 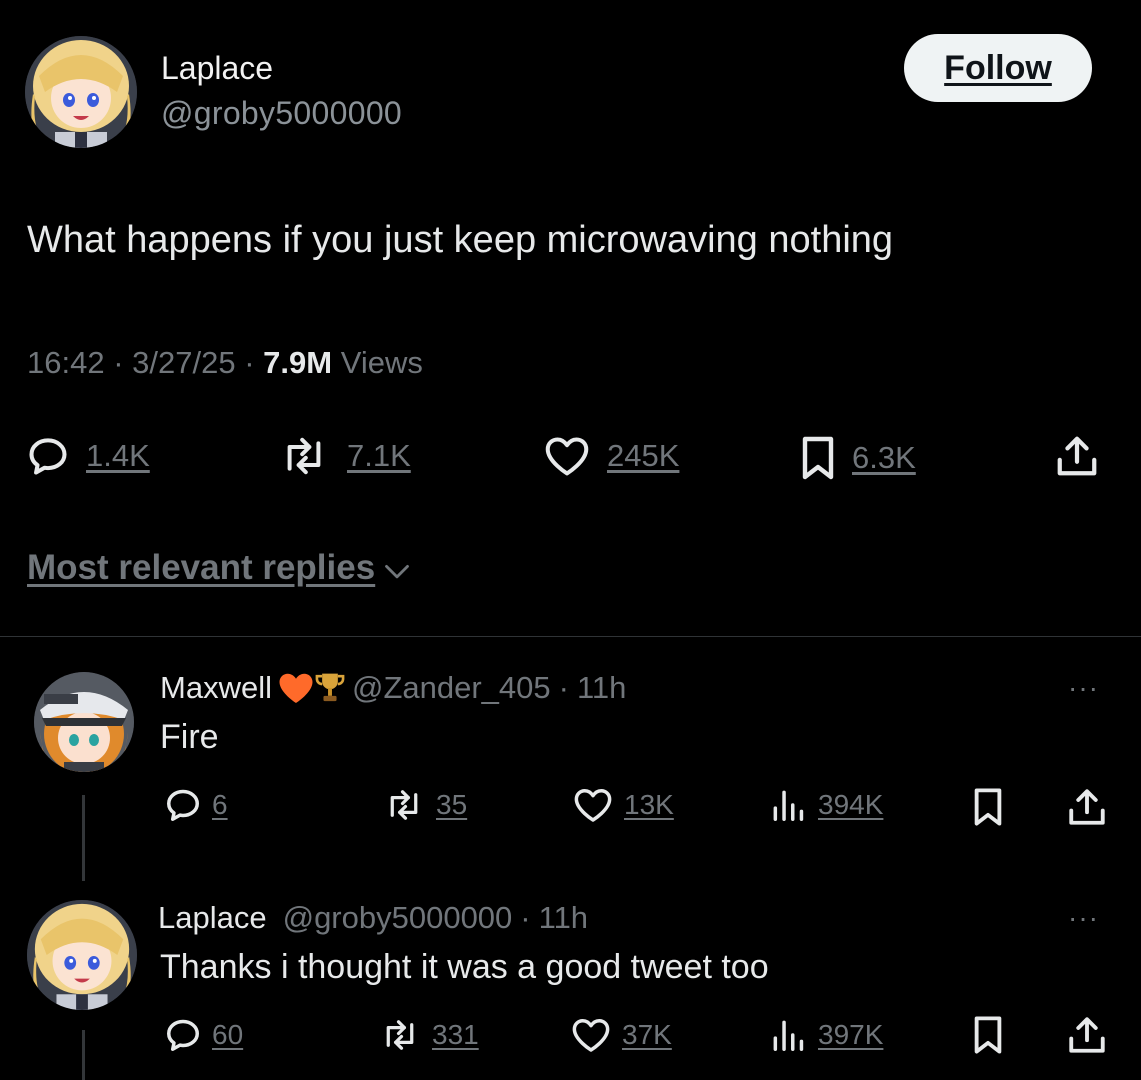 I want to click on reply-button: 1.4K, so click(x=88, y=456).